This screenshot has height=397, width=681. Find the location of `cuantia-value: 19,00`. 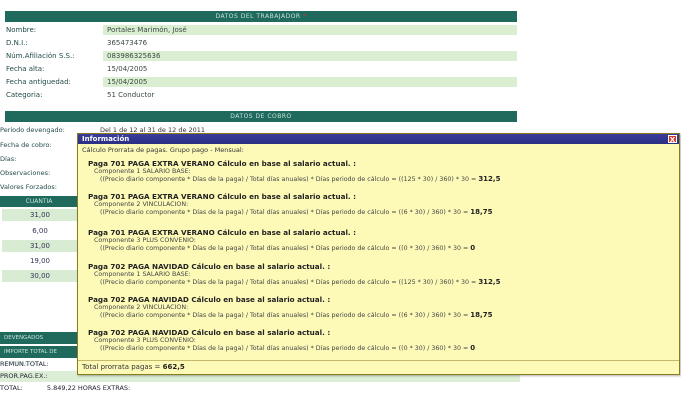

cuantia-value: 19,00 is located at coordinates (40, 261).